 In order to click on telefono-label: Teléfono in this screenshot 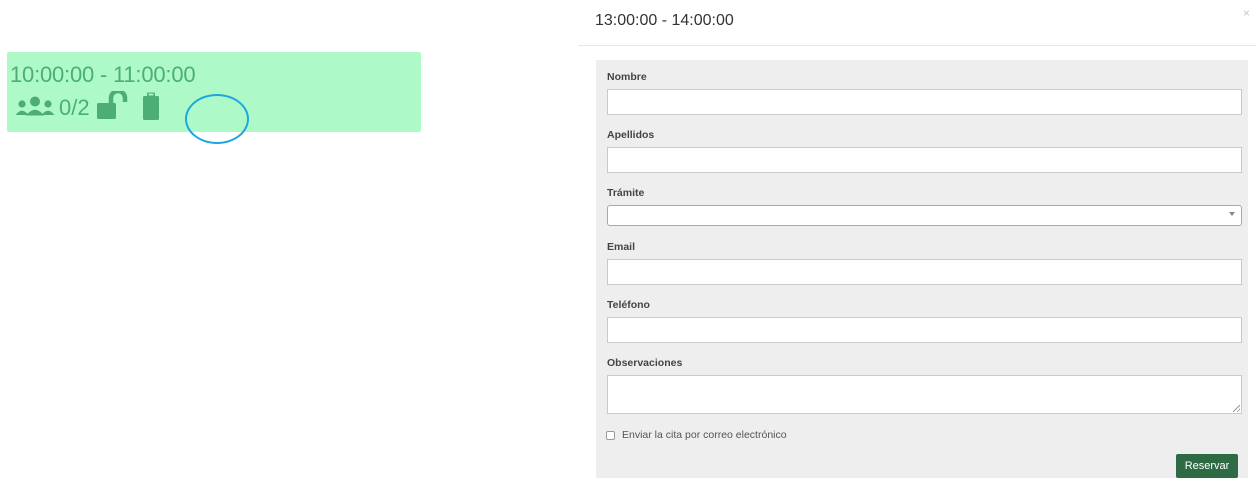, I will do `click(628, 305)`.